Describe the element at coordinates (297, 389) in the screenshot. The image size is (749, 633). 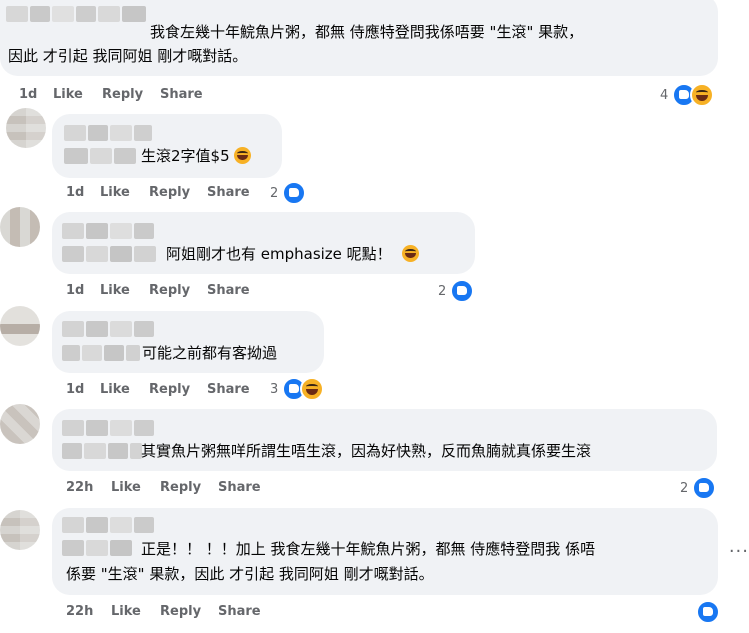
I see `reaction-summary: 3` at that location.